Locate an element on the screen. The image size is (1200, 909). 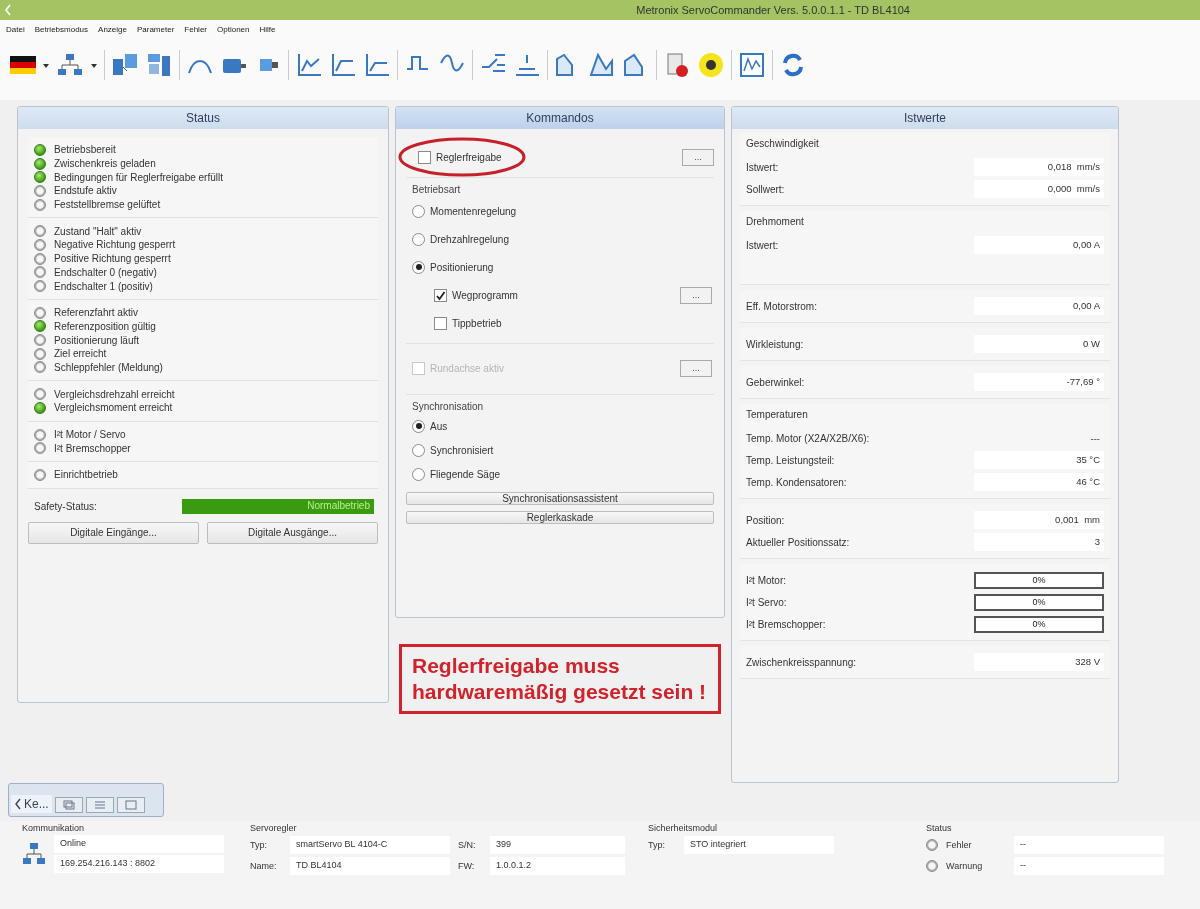
network-icon is located at coordinates (34, 854).